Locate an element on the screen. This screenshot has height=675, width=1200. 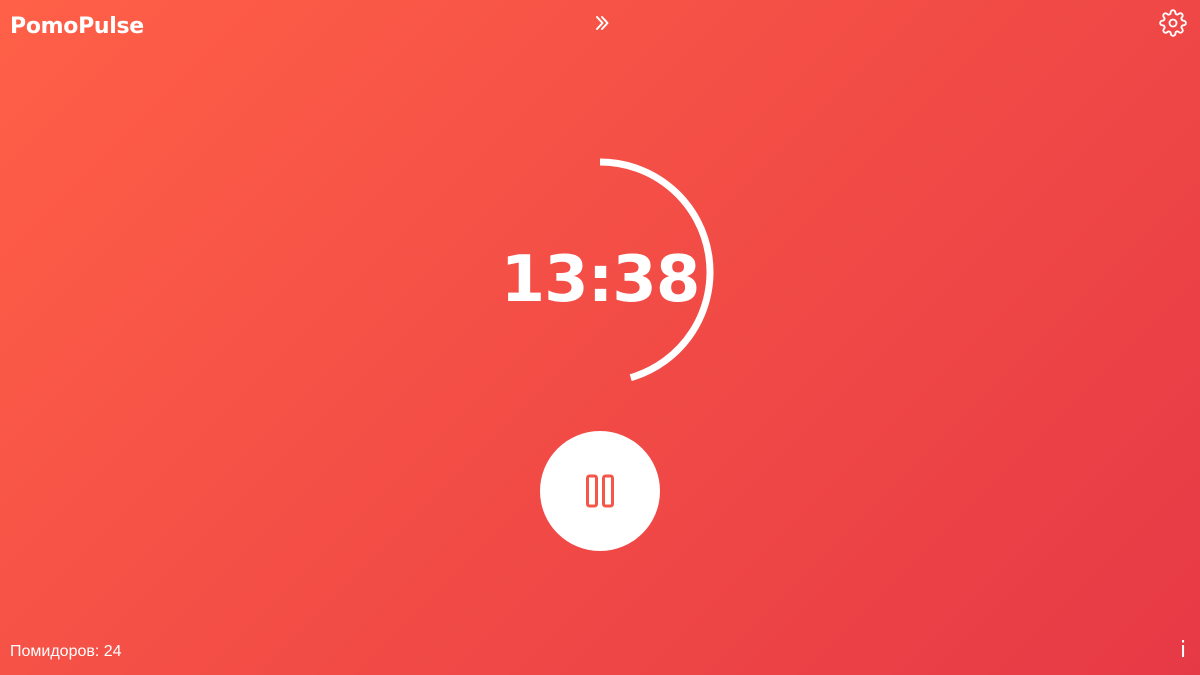
pause-icon is located at coordinates (600, 491).